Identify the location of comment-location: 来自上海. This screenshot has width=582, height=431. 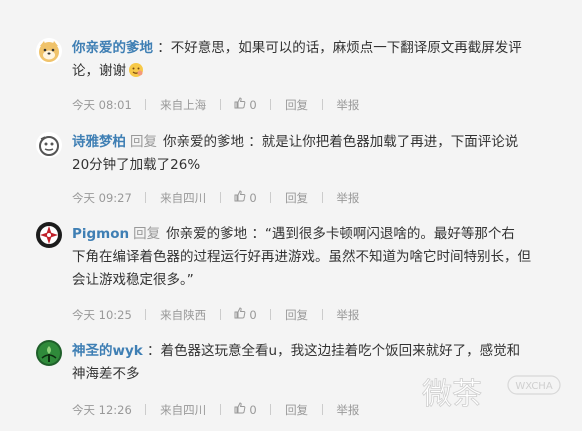
(183, 104).